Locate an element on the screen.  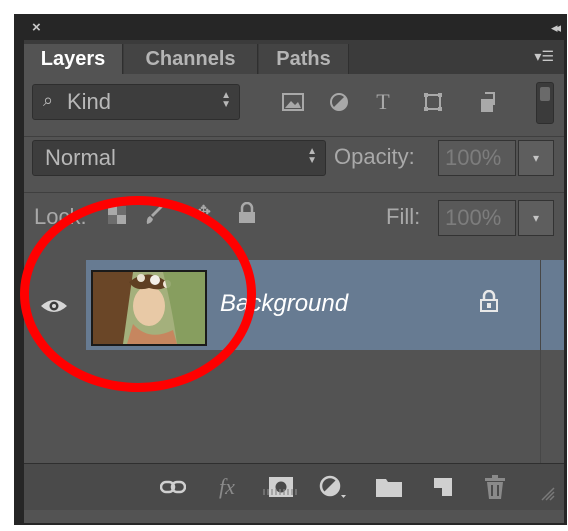
panel-tabs: Layers Channels Paths ▾☰ is located at coordinates (294, 57).